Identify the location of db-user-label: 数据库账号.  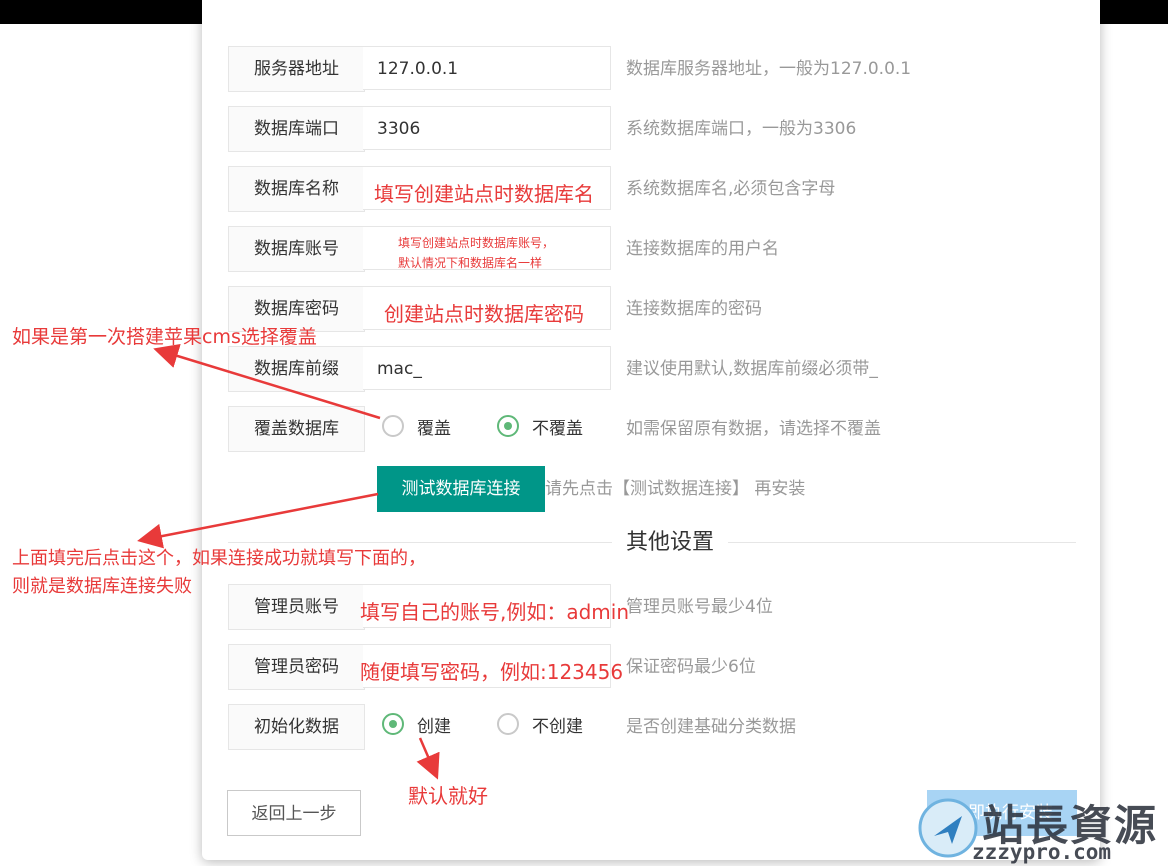
(296, 249).